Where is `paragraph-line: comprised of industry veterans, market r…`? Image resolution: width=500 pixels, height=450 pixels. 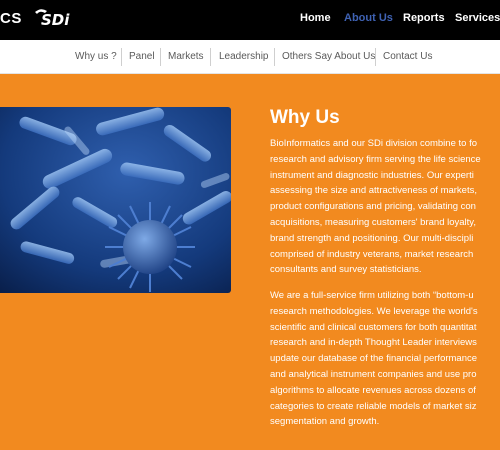 paragraph-line: comprised of industry veterans, market r… is located at coordinates (372, 254).